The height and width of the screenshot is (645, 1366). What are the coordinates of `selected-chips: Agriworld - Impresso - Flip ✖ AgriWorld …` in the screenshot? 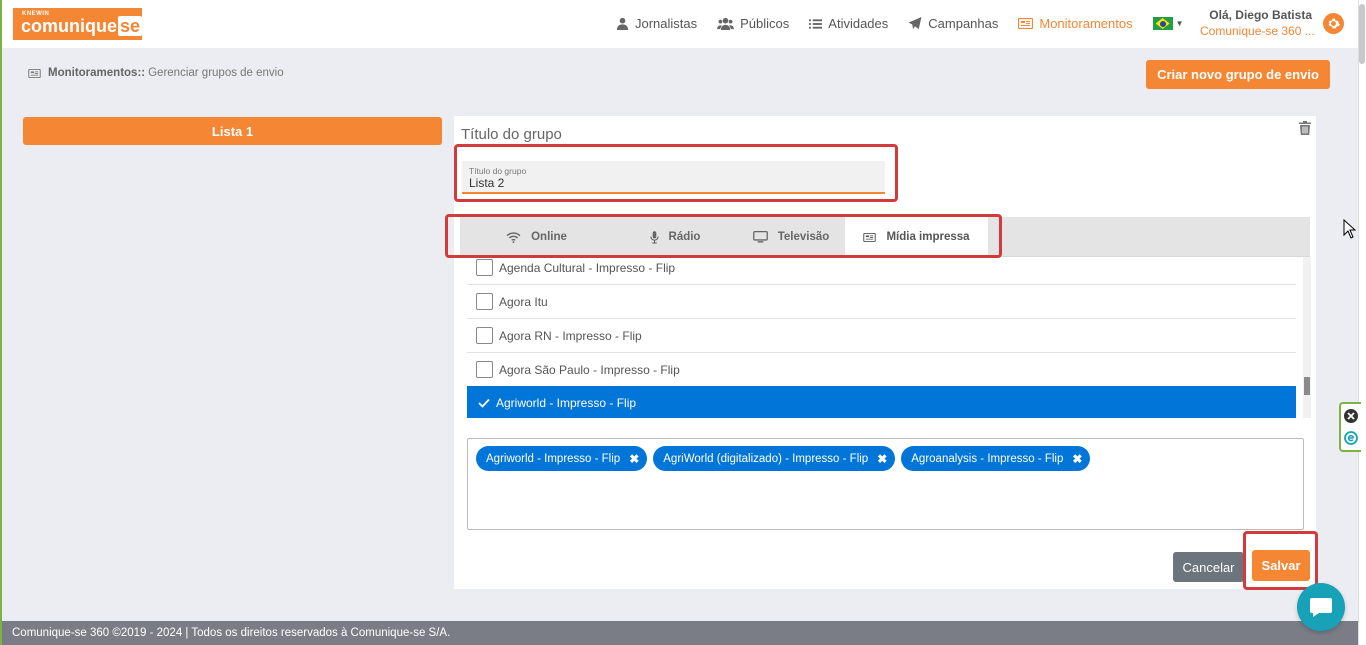 It's located at (786, 458).